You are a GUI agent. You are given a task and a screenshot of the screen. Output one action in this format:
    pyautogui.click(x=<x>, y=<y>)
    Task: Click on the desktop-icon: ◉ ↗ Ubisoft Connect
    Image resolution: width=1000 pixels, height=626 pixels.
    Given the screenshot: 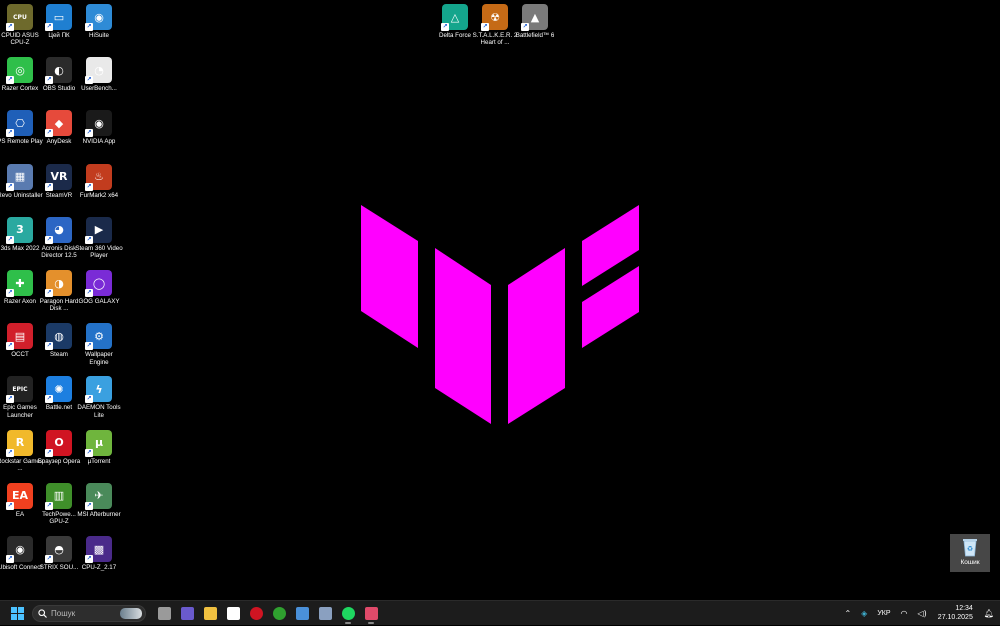 What is the action you would take?
    pyautogui.click(x=21, y=553)
    